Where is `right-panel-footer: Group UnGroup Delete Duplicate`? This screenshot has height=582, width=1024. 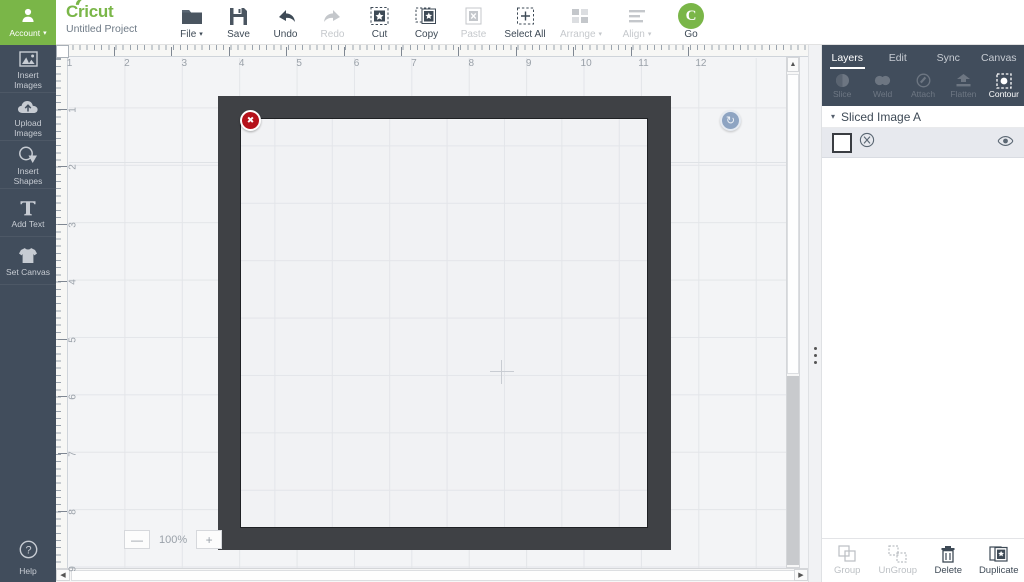 right-panel-footer: Group UnGroup Delete Duplicate is located at coordinates (923, 560).